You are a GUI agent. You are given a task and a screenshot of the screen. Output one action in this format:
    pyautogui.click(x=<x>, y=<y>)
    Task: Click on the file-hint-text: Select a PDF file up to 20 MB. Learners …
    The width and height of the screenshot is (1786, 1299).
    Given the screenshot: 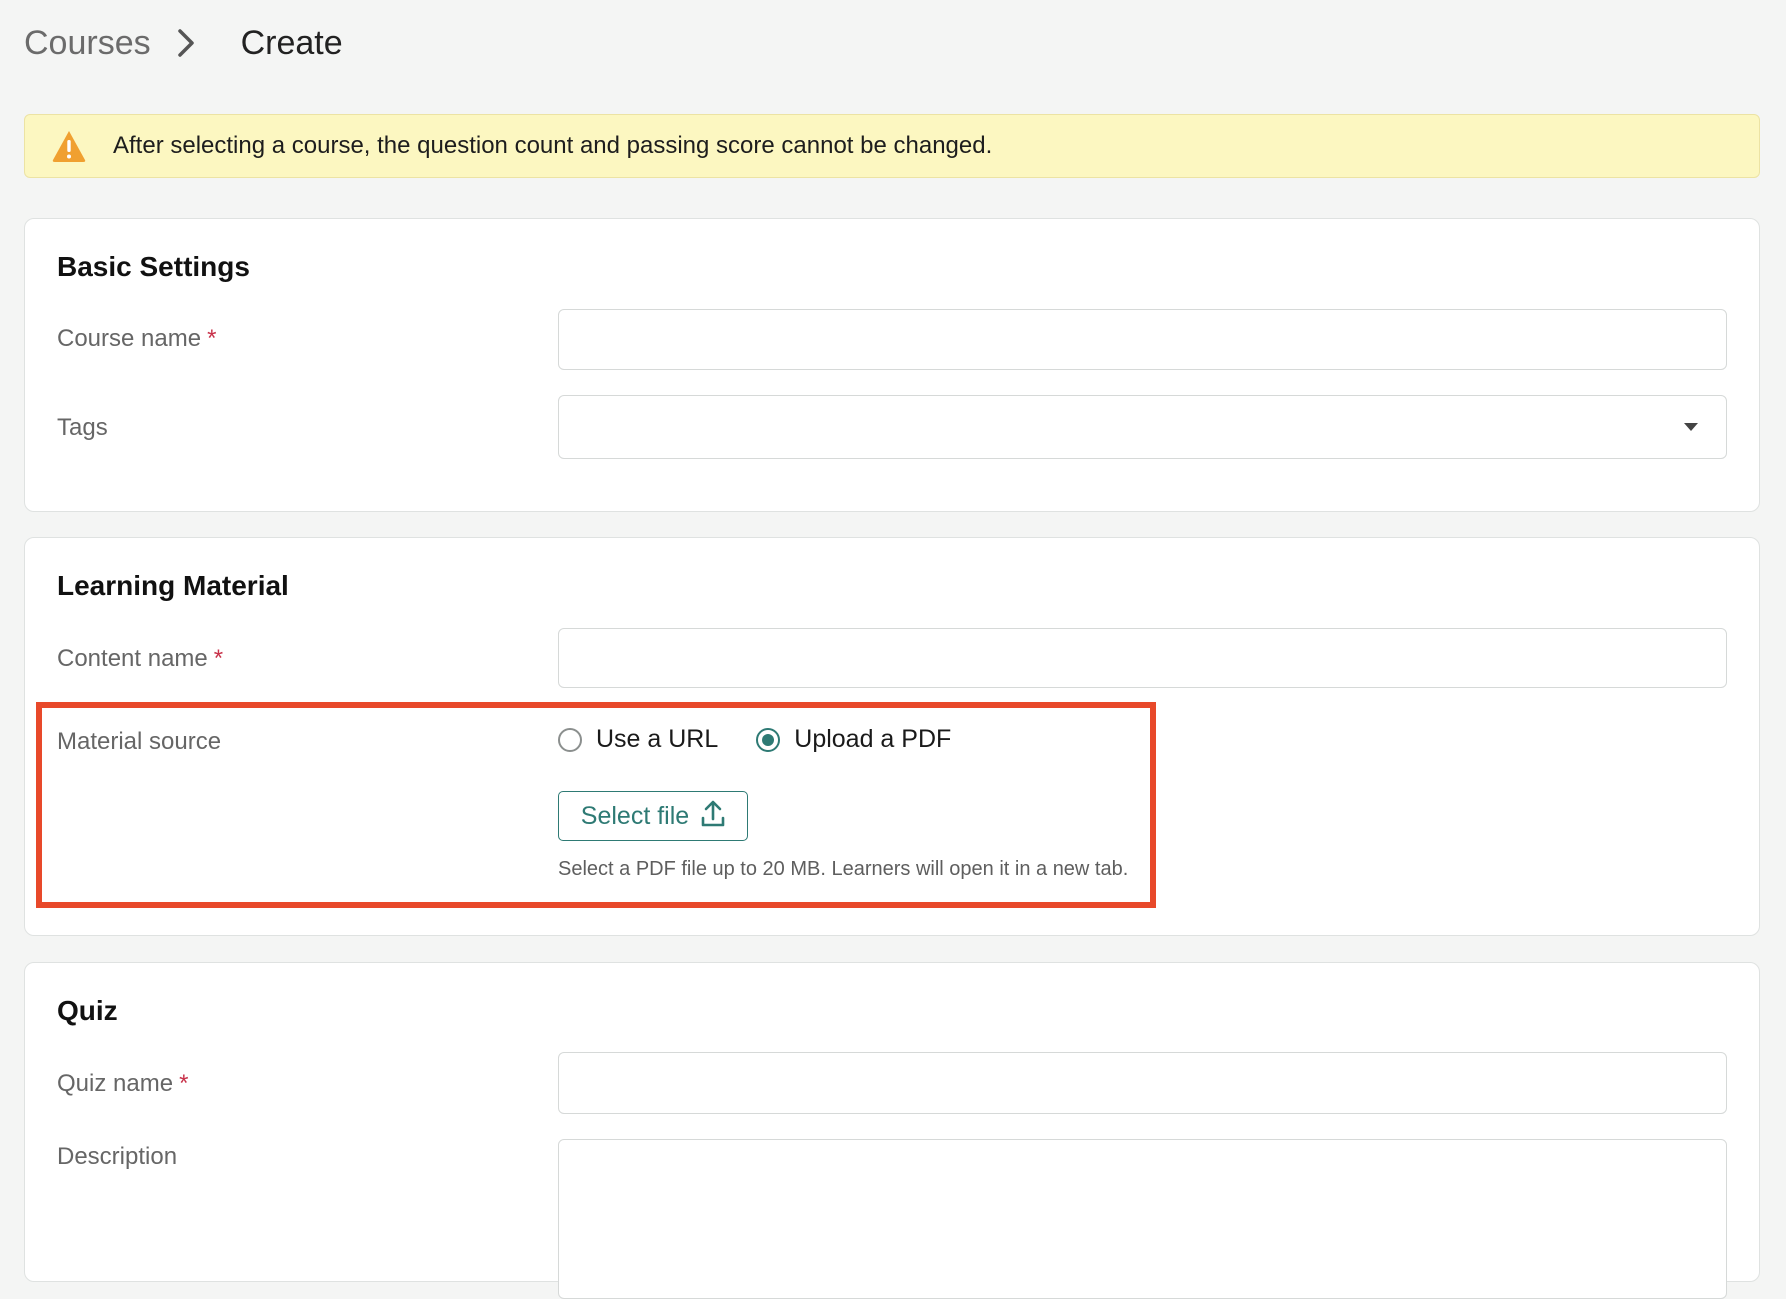 What is the action you would take?
    pyautogui.click(x=843, y=869)
    